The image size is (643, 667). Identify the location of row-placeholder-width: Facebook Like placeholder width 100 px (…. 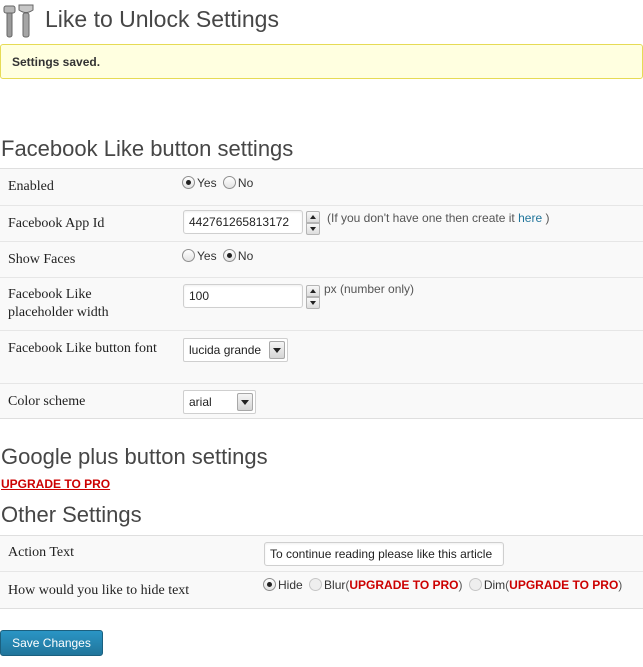
(321, 304).